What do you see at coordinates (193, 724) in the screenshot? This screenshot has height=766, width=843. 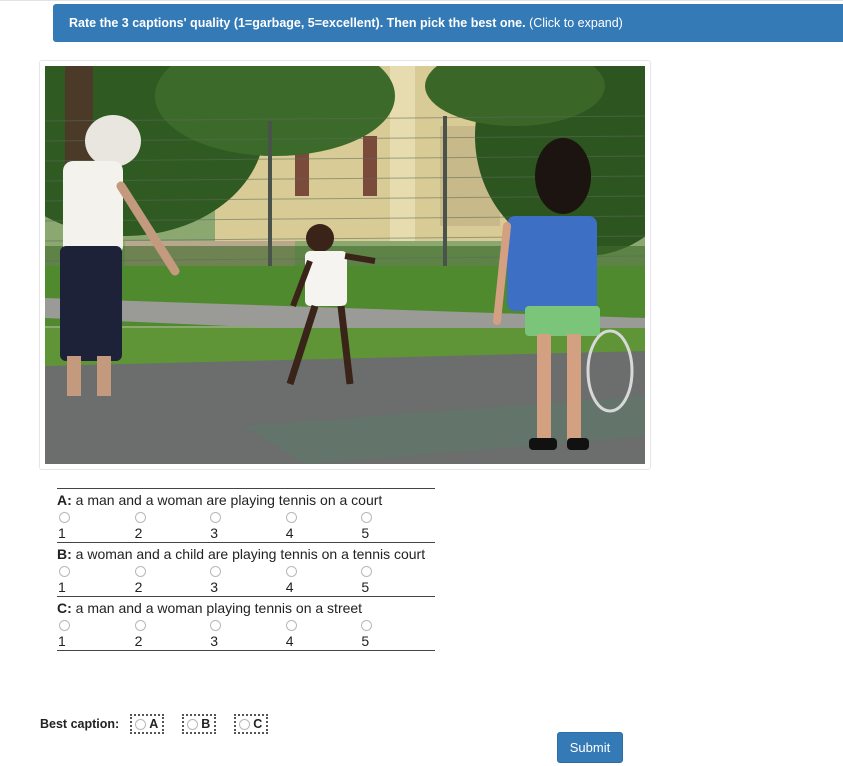 I see `best-caption-b-radio` at bounding box center [193, 724].